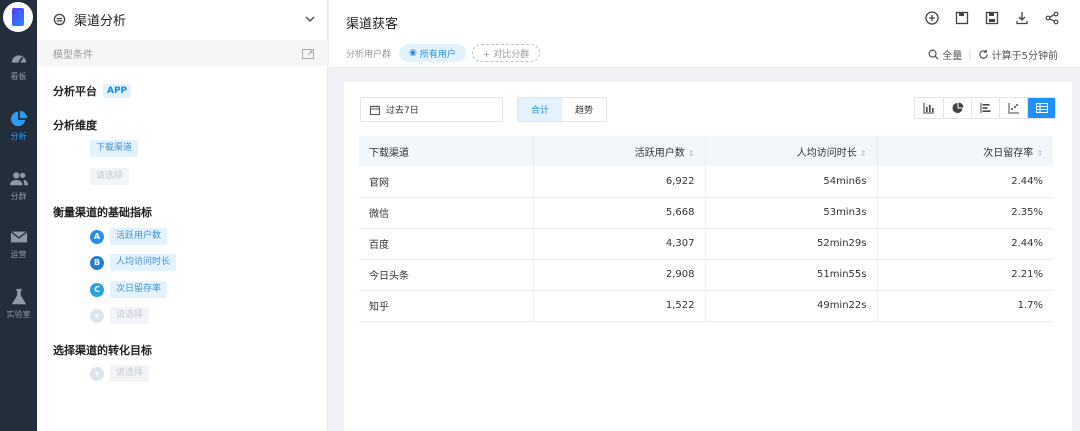 Image resolution: width=1080 pixels, height=431 pixels. I want to click on metric-chip: 活跃用户数, so click(139, 236).